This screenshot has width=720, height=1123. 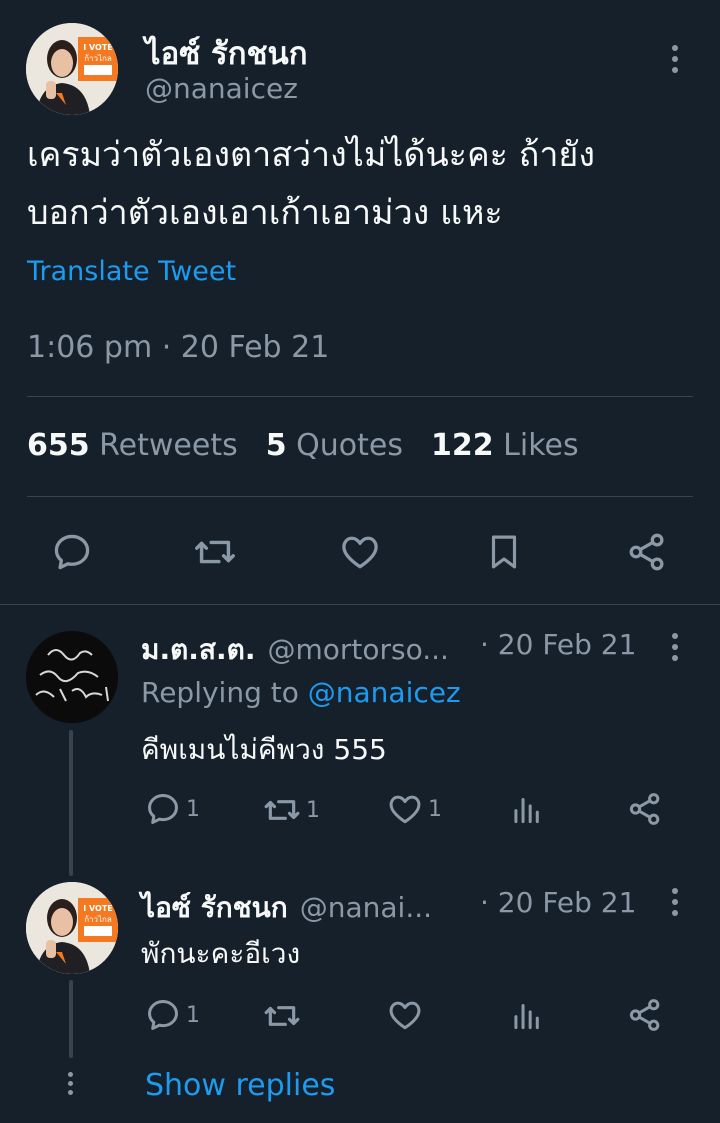 I want to click on tweet-text-line: เครมว่าตัวเองตาสว่างไม่ได้นะคะ ถ้ายัง, so click(x=311, y=155).